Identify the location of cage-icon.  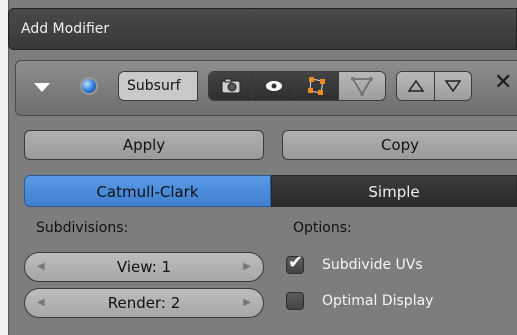
(362, 86).